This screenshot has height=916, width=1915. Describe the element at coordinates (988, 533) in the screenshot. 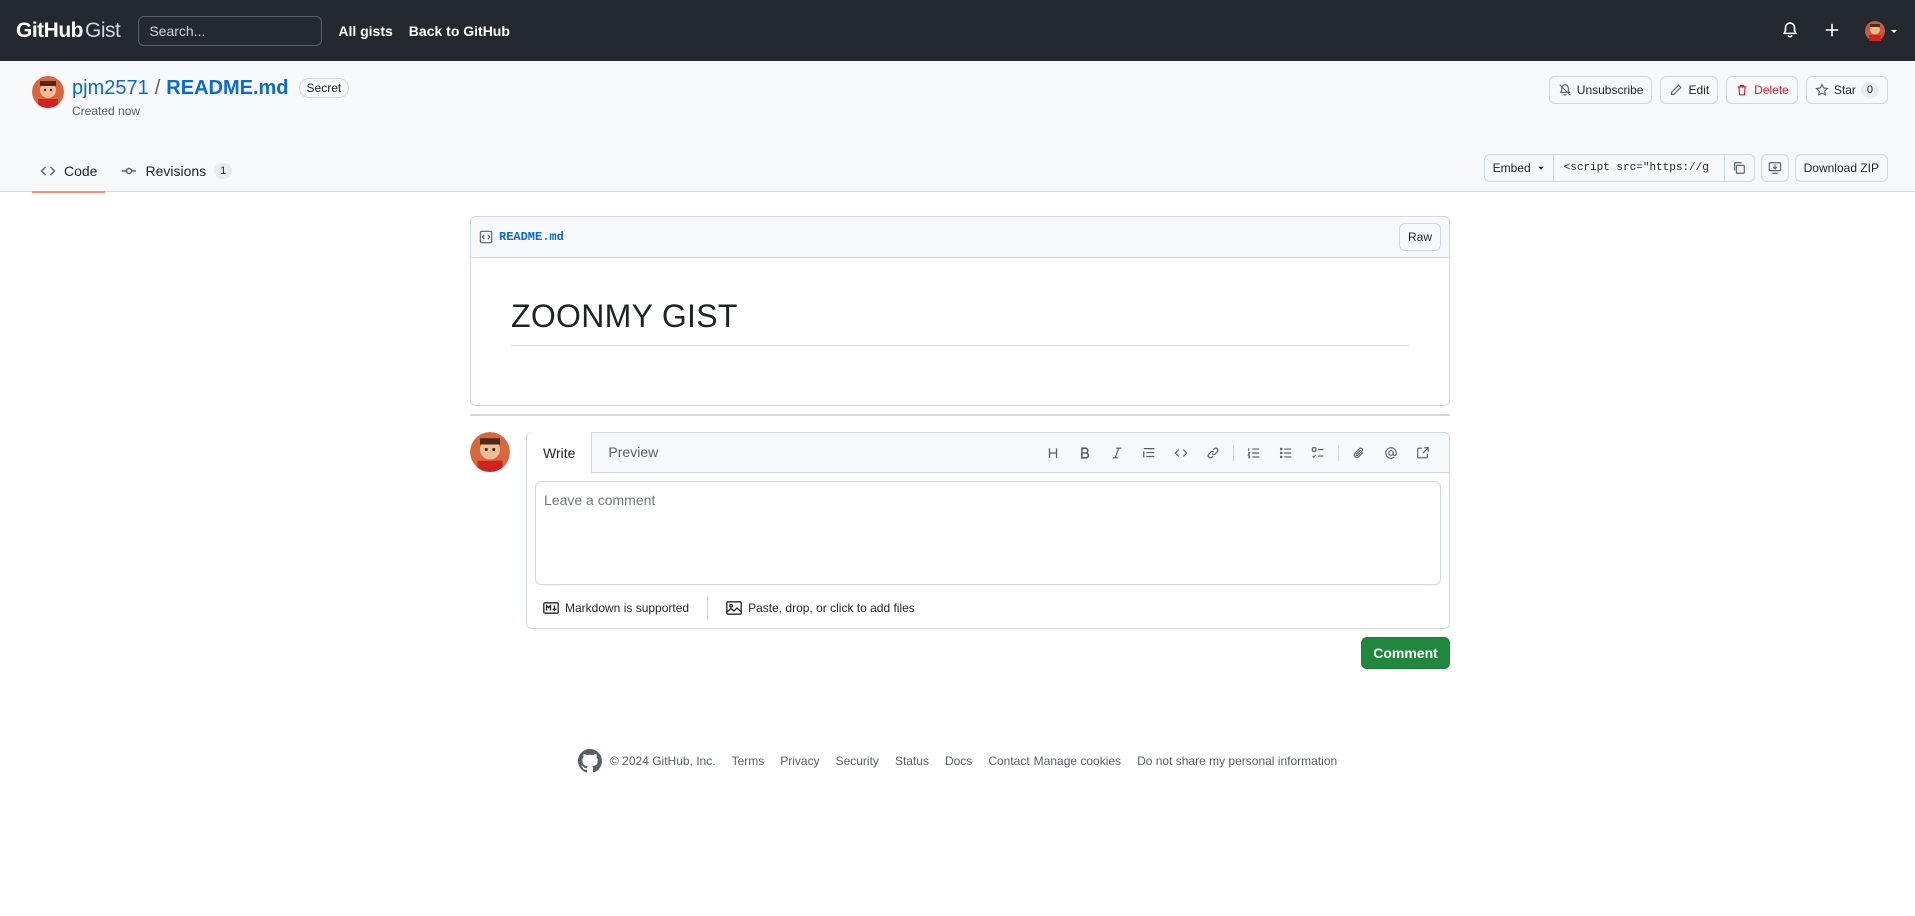

I see `comment-textarea` at that location.